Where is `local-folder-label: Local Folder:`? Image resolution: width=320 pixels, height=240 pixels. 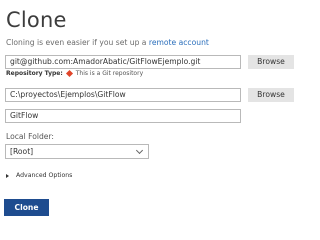 local-folder-label: Local Folder: is located at coordinates (30, 136).